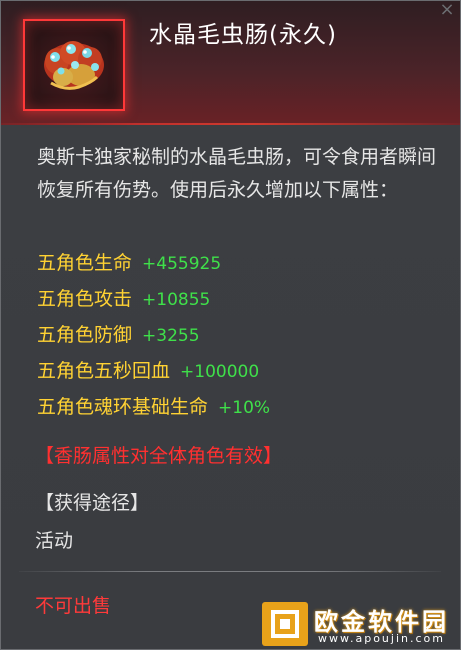 This screenshot has height=650, width=461. I want to click on stat-row: 五角色魂环基础生命 +10%, so click(153, 405).